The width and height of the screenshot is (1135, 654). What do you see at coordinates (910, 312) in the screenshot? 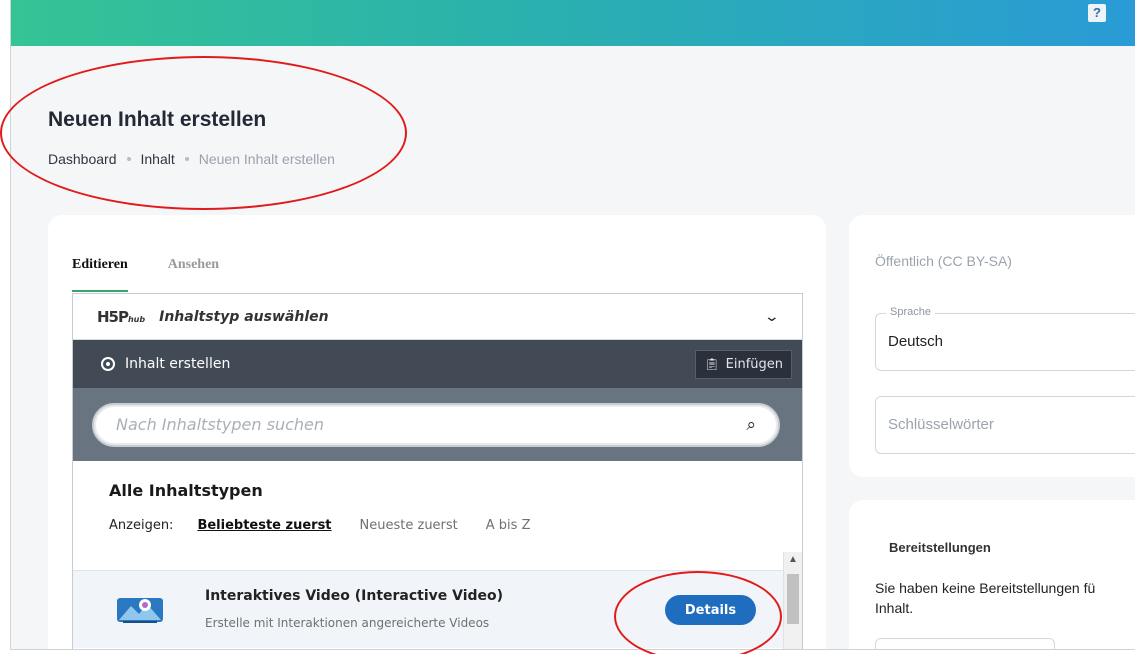
I see `language-legend: Sprache` at bounding box center [910, 312].